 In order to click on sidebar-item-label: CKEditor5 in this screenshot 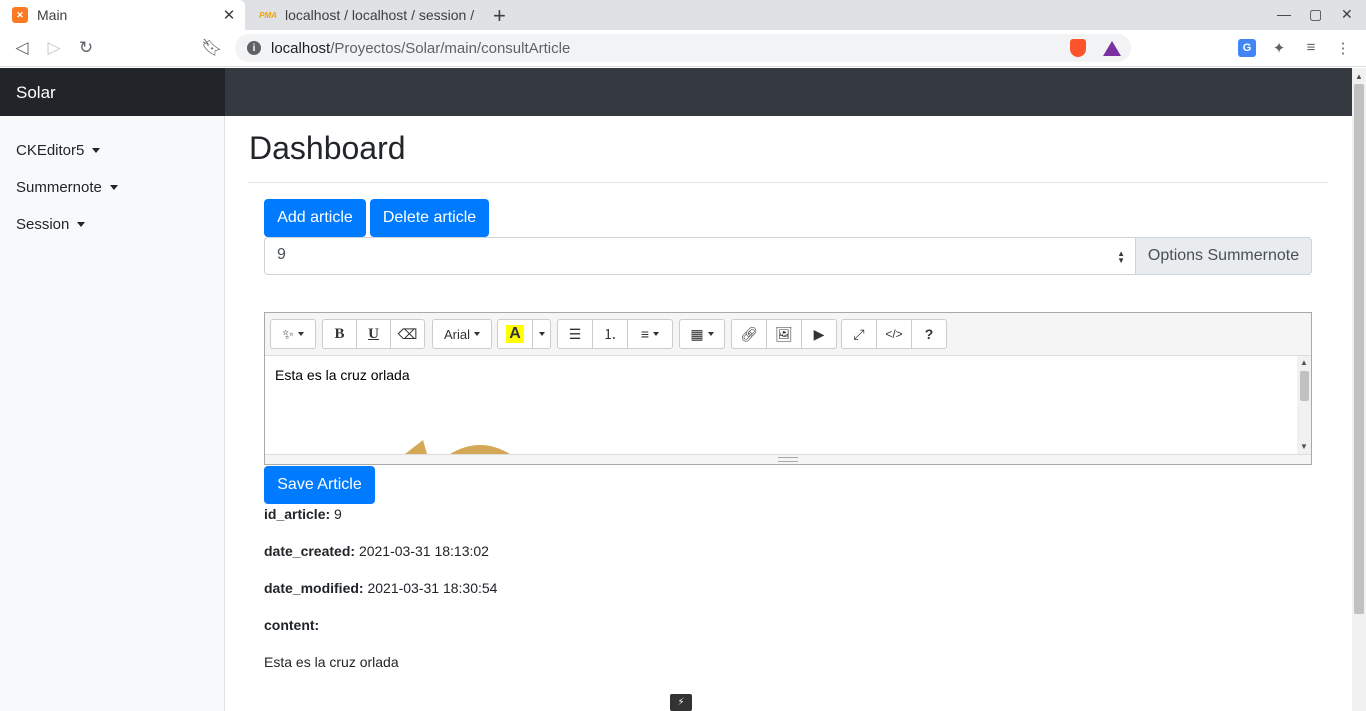, I will do `click(50, 150)`.